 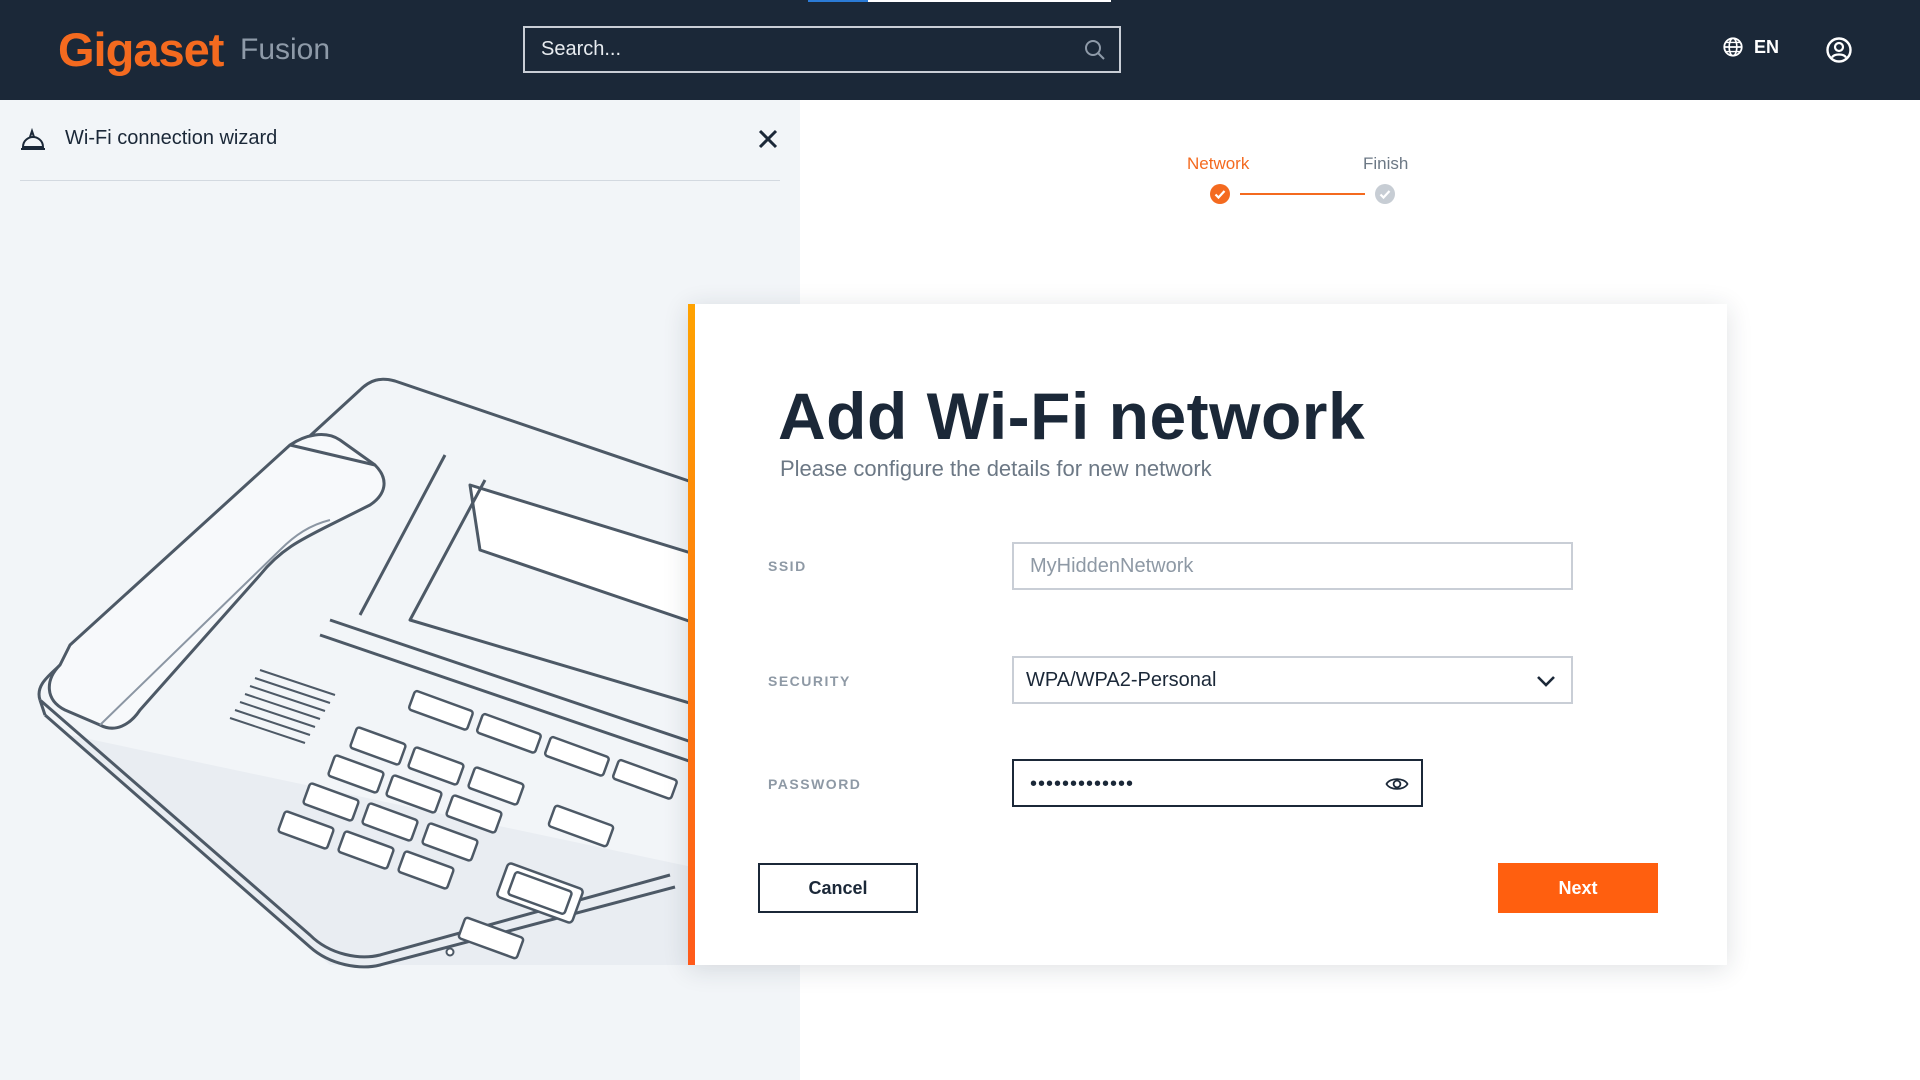 I want to click on search-icon, so click(x=1095, y=50).